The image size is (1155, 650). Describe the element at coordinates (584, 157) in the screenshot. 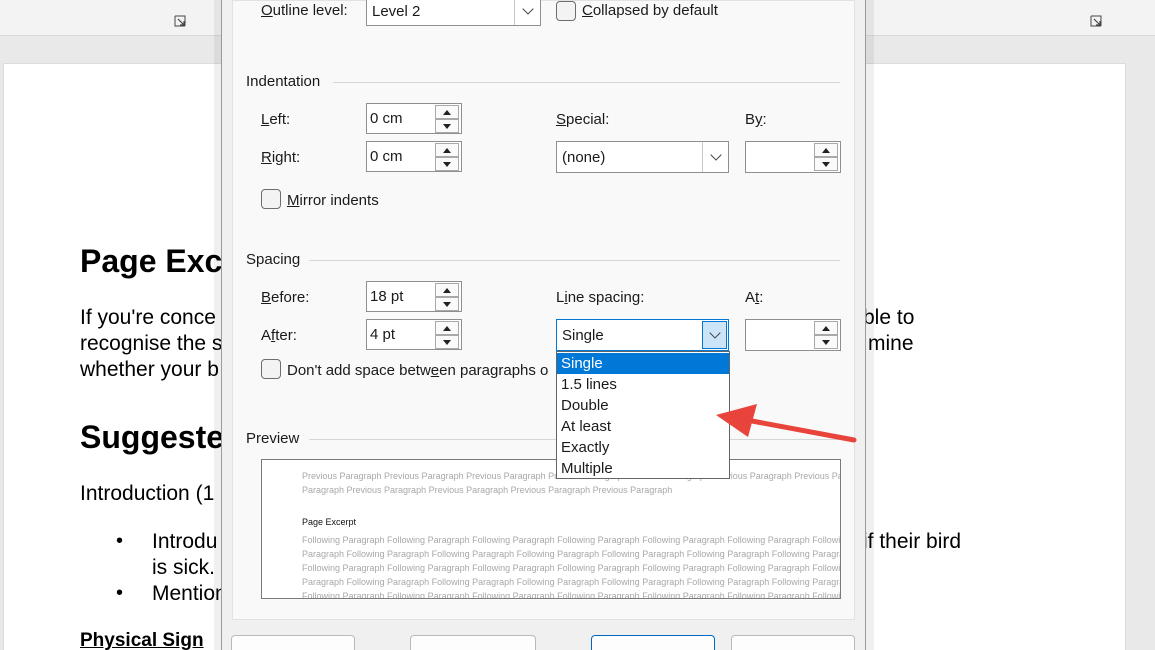

I see `special-value: (none)` at that location.